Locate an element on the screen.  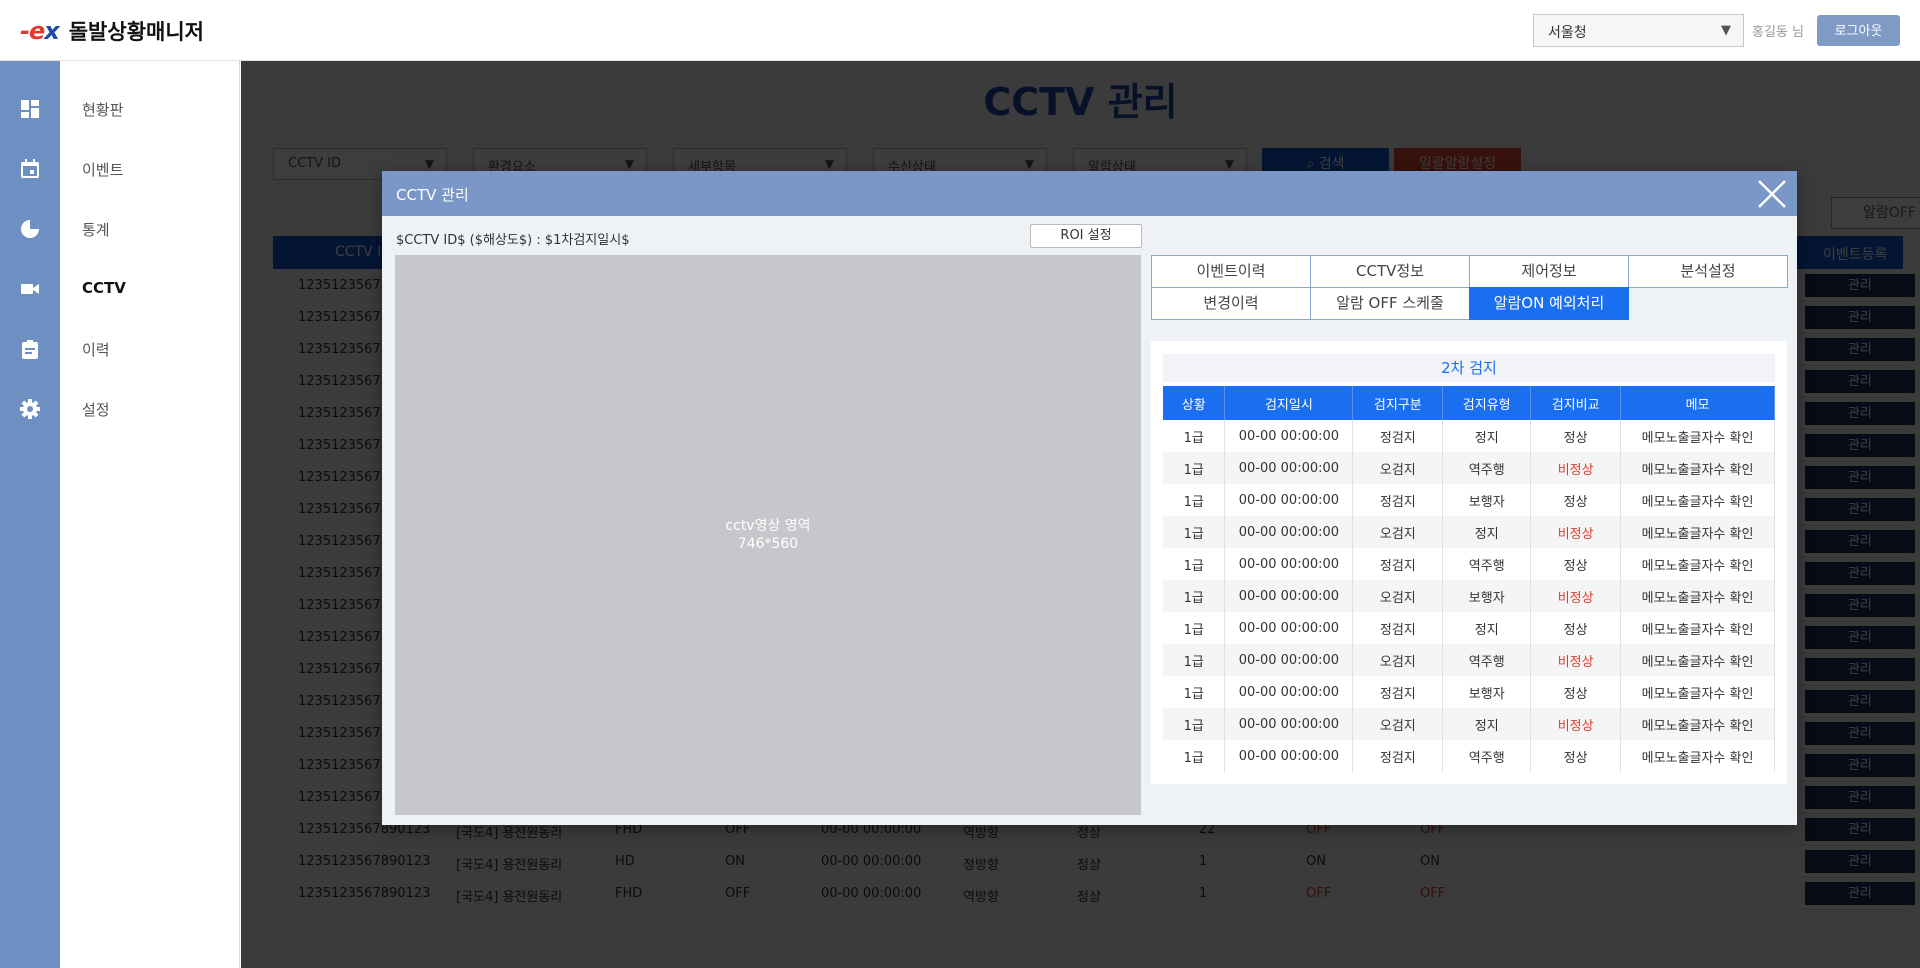
column-header: 검지일시 is located at coordinates (1289, 403).